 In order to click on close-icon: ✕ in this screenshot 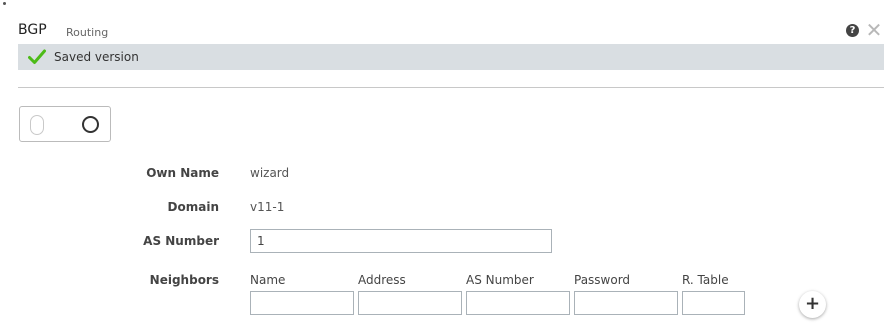, I will do `click(874, 30)`.